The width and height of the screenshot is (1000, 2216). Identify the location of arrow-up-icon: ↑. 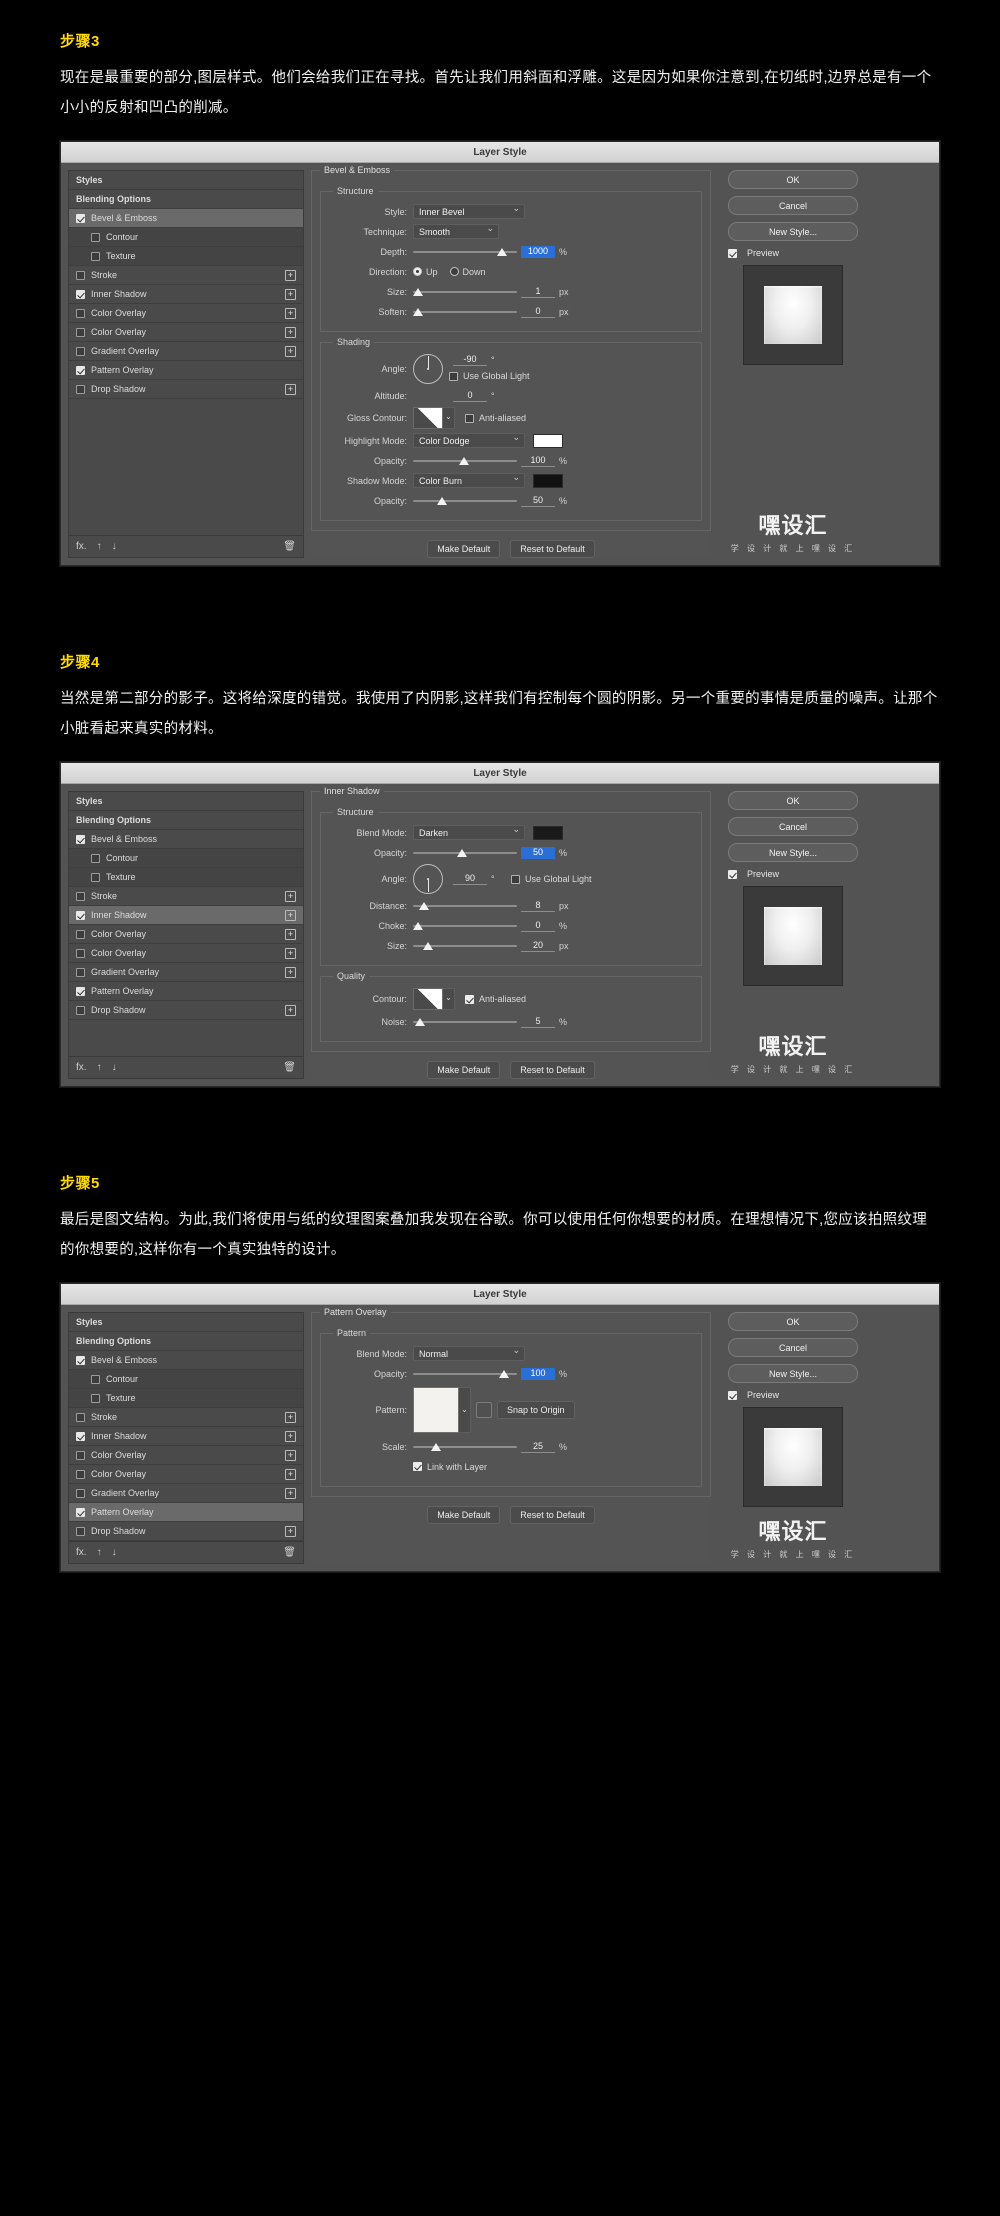
(99, 1067).